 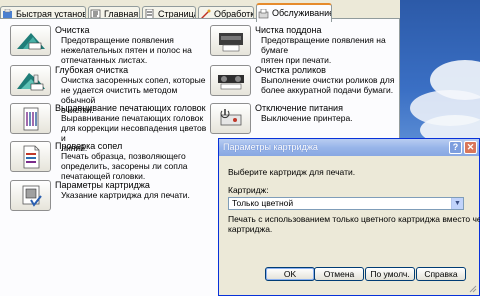 I want to click on desc-line: определить, засорены ли сопла, so click(x=124, y=166).